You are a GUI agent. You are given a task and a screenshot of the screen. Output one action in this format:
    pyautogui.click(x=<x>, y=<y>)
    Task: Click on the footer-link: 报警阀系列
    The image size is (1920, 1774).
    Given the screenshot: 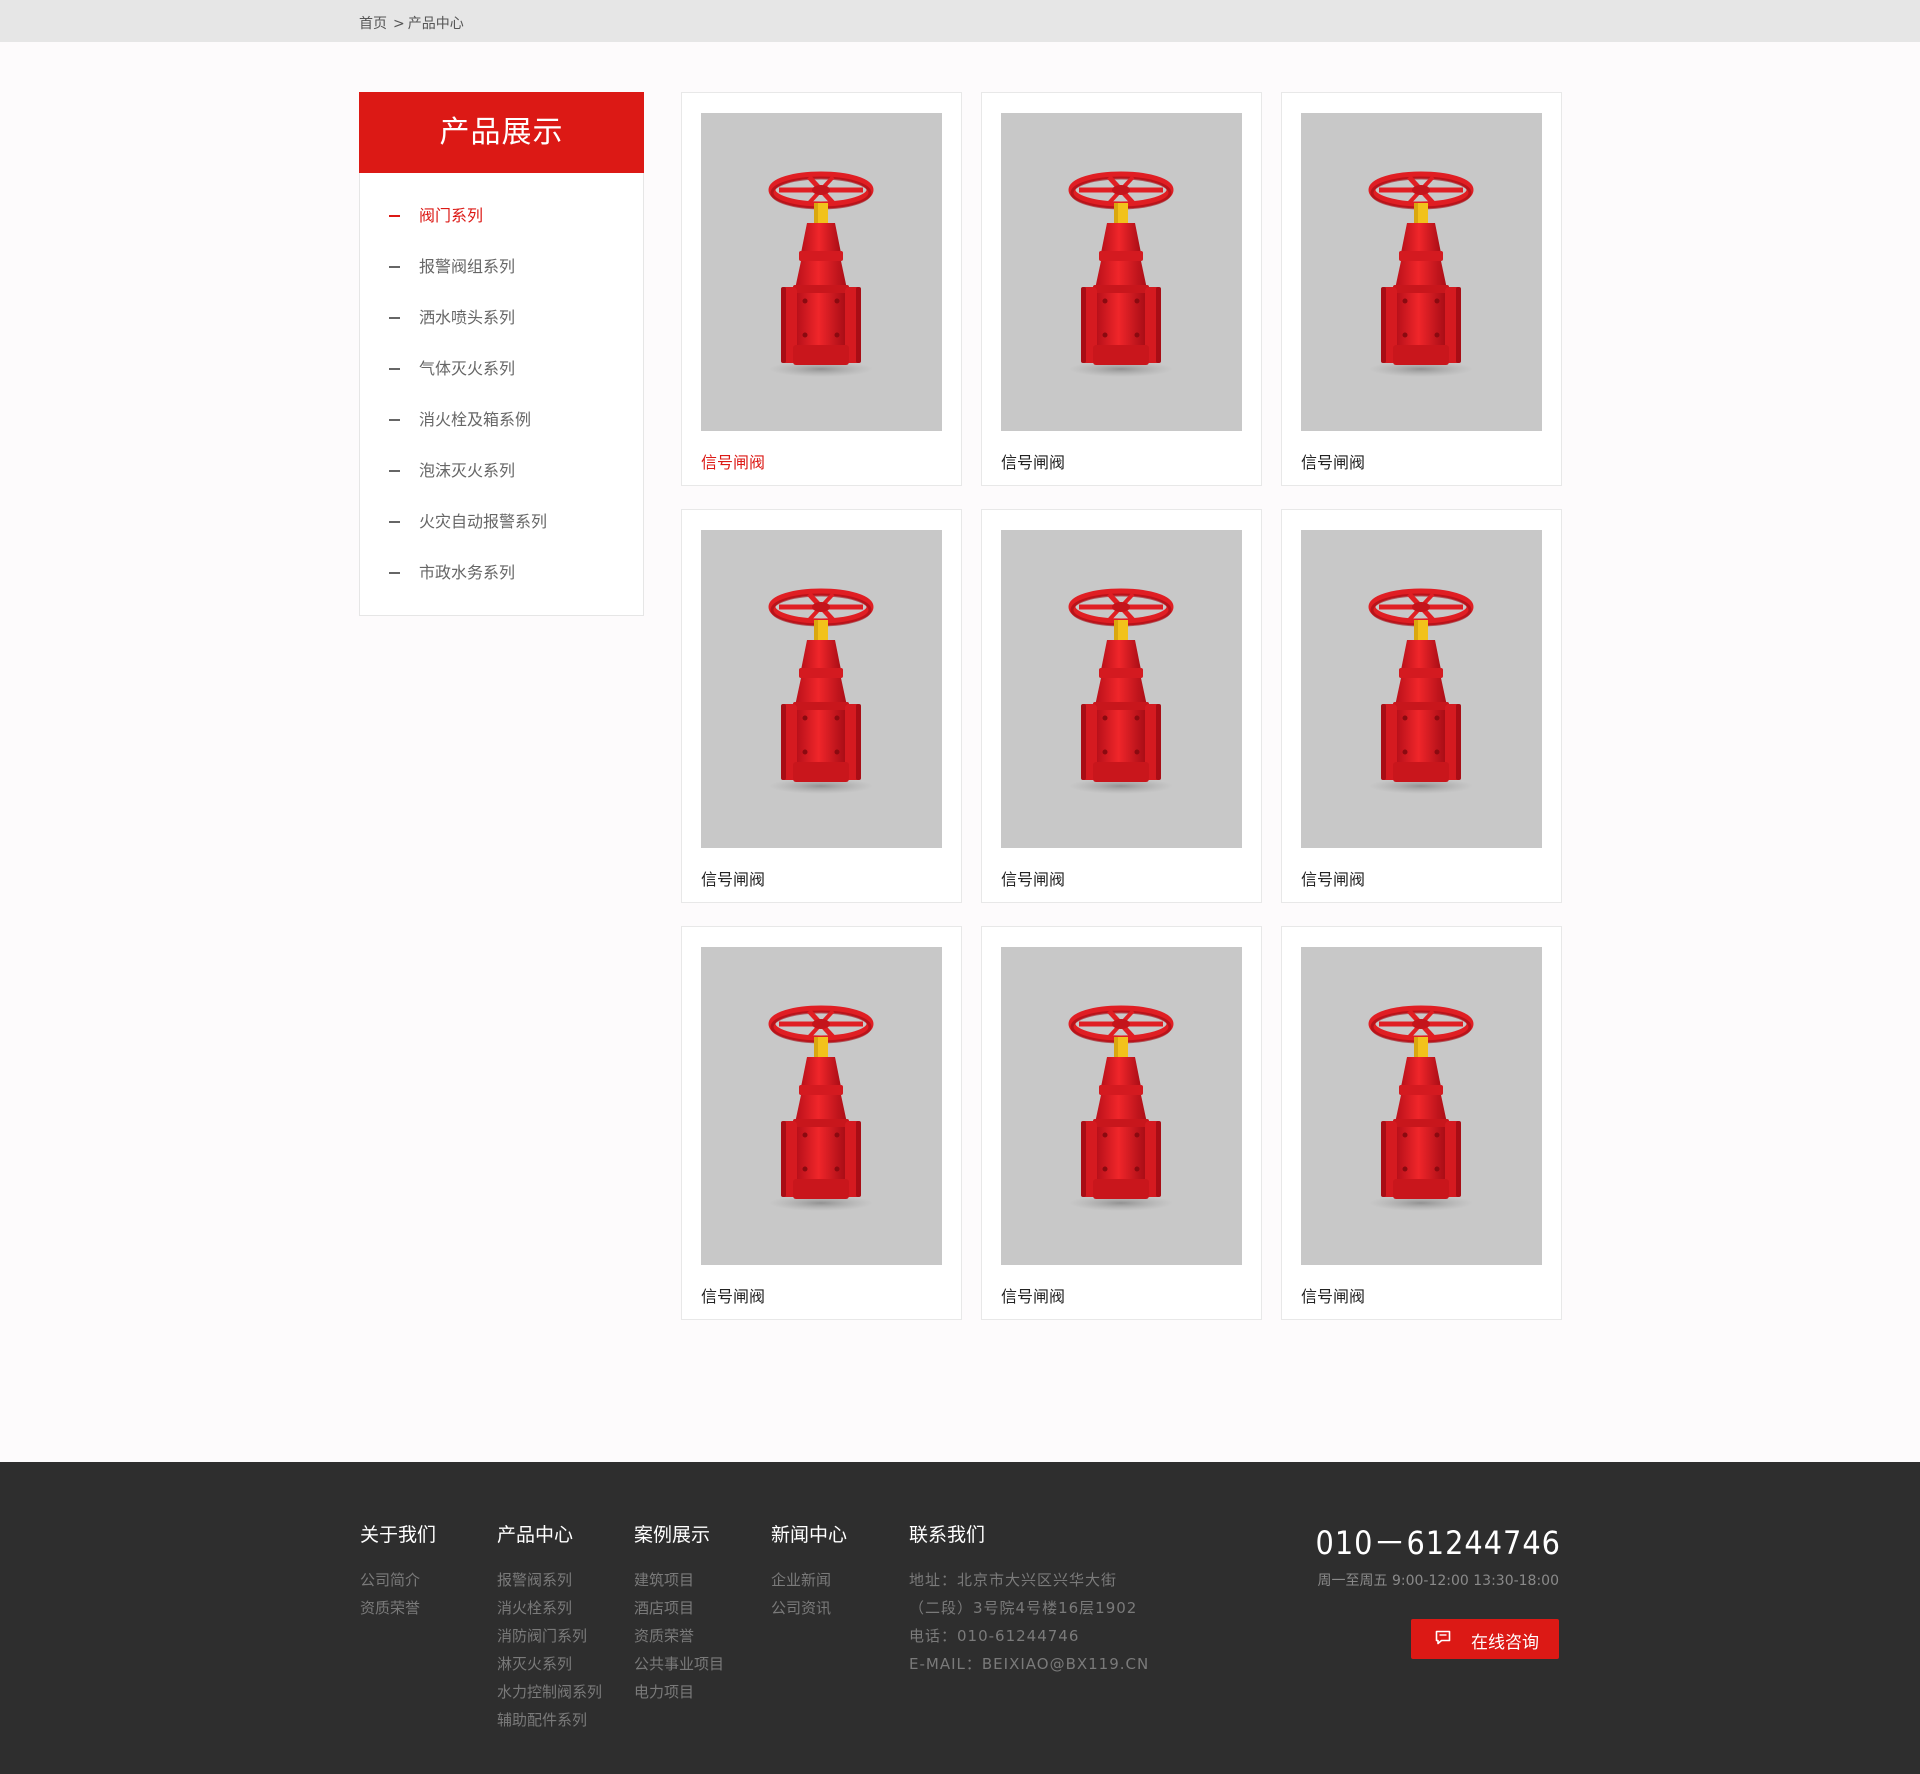 What is the action you would take?
    pyautogui.click(x=549, y=1580)
    